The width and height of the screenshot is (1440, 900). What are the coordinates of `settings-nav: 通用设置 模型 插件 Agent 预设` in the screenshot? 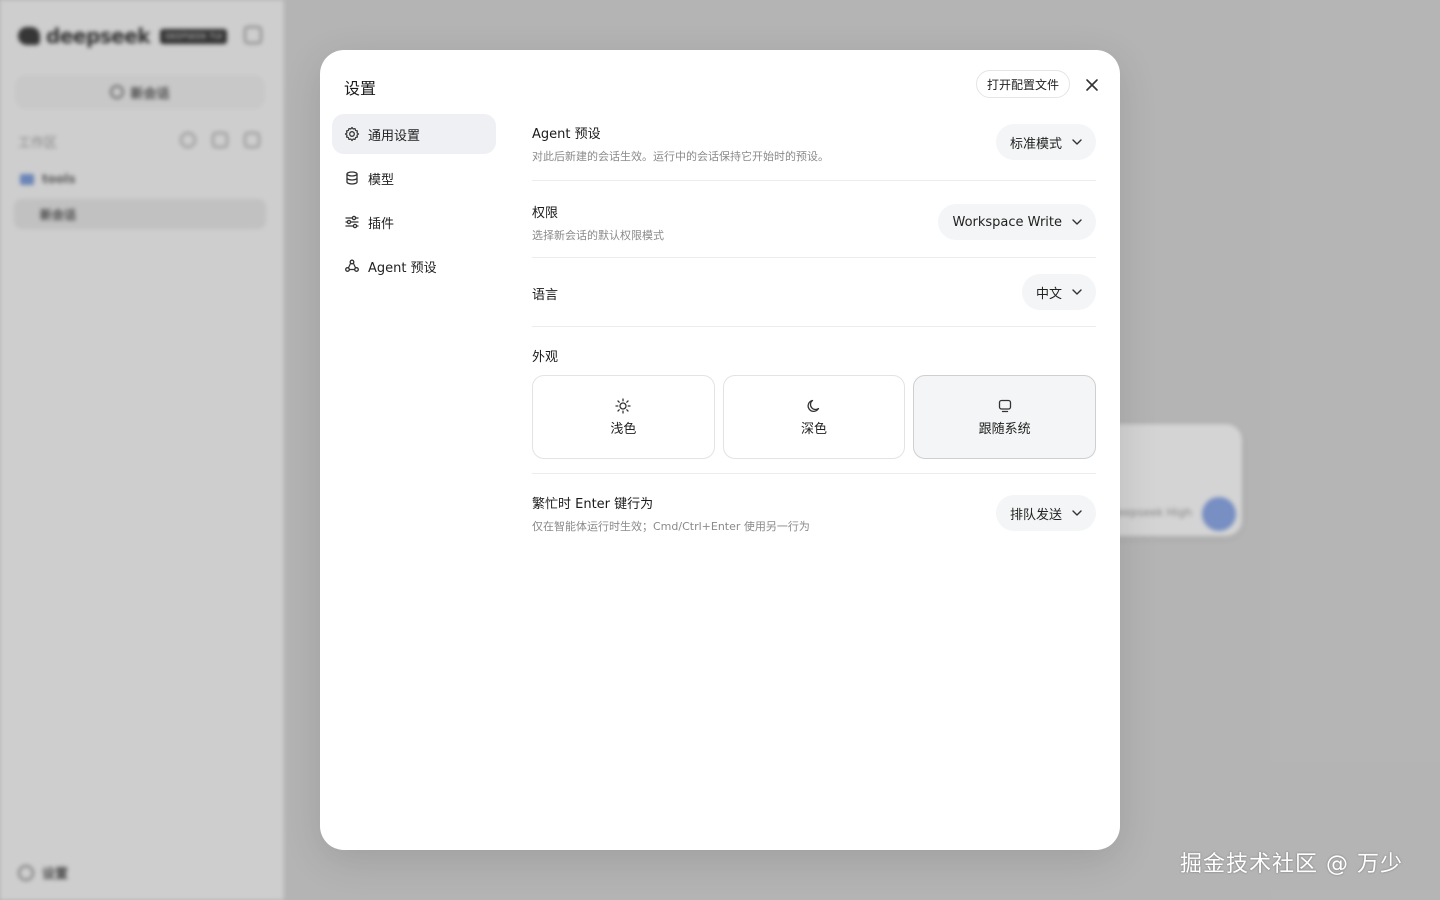 It's located at (414, 202).